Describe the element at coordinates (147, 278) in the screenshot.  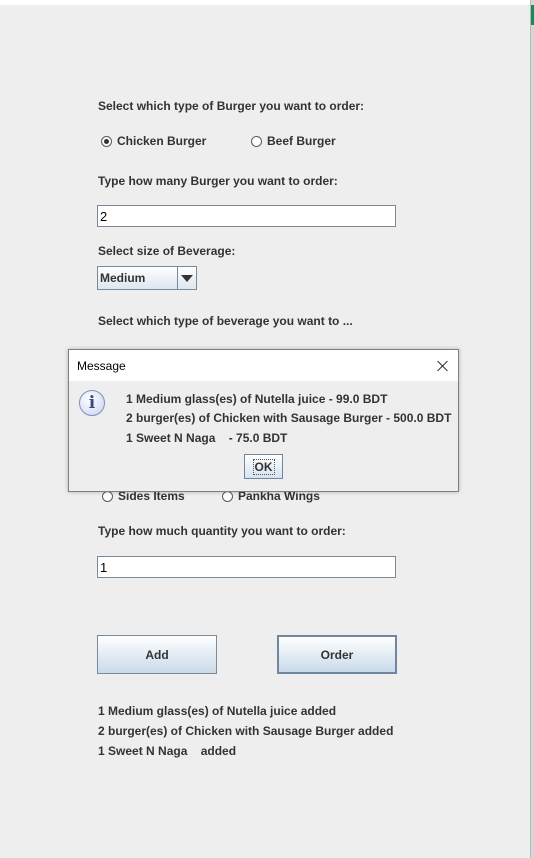
I see `beverage-size-select: Medium` at that location.